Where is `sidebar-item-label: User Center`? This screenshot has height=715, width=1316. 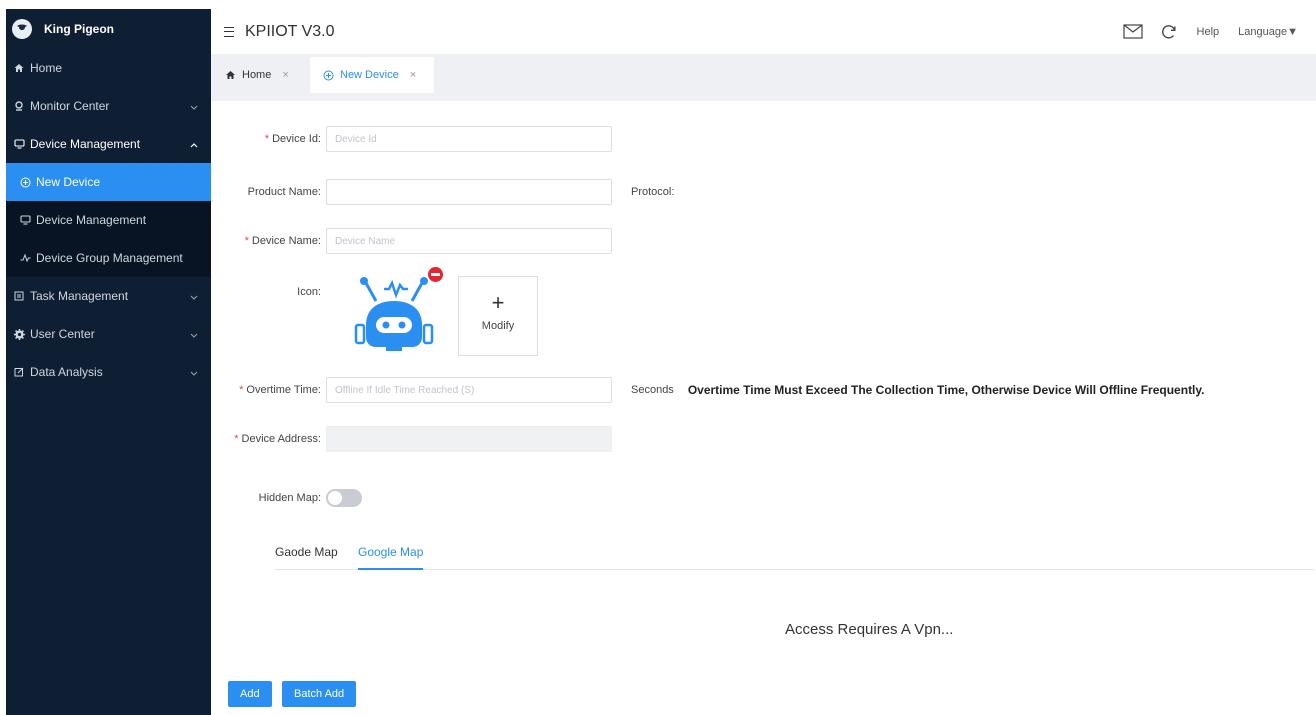 sidebar-item-label: User Center is located at coordinates (62, 334).